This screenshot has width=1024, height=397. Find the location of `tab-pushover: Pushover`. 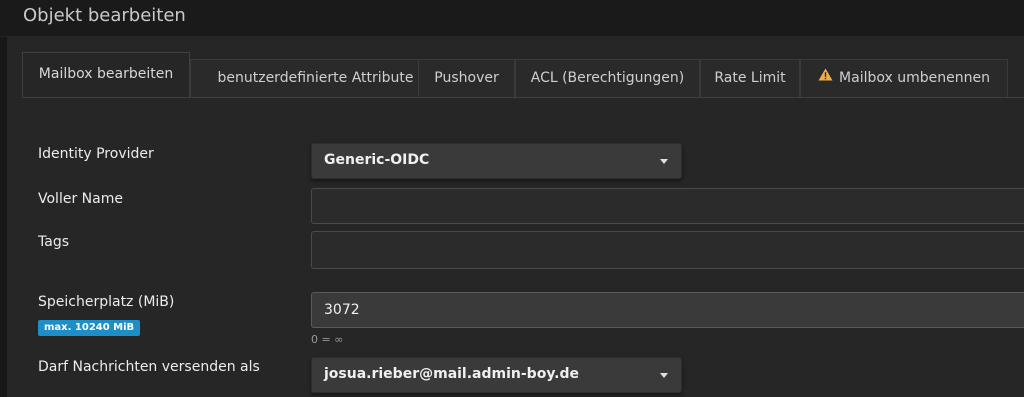

tab-pushover: Pushover is located at coordinates (466, 78).